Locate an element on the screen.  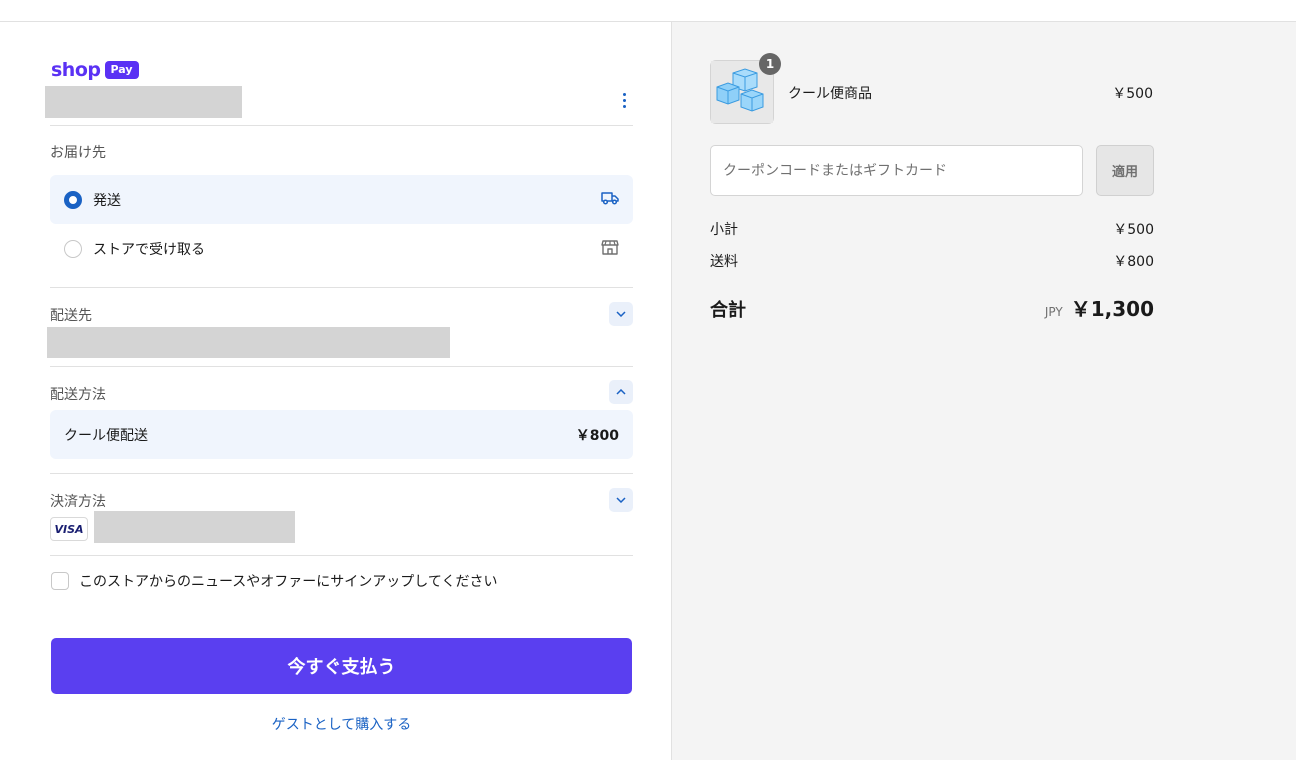
shipping-method-label: 配送方法 is located at coordinates (78, 395).